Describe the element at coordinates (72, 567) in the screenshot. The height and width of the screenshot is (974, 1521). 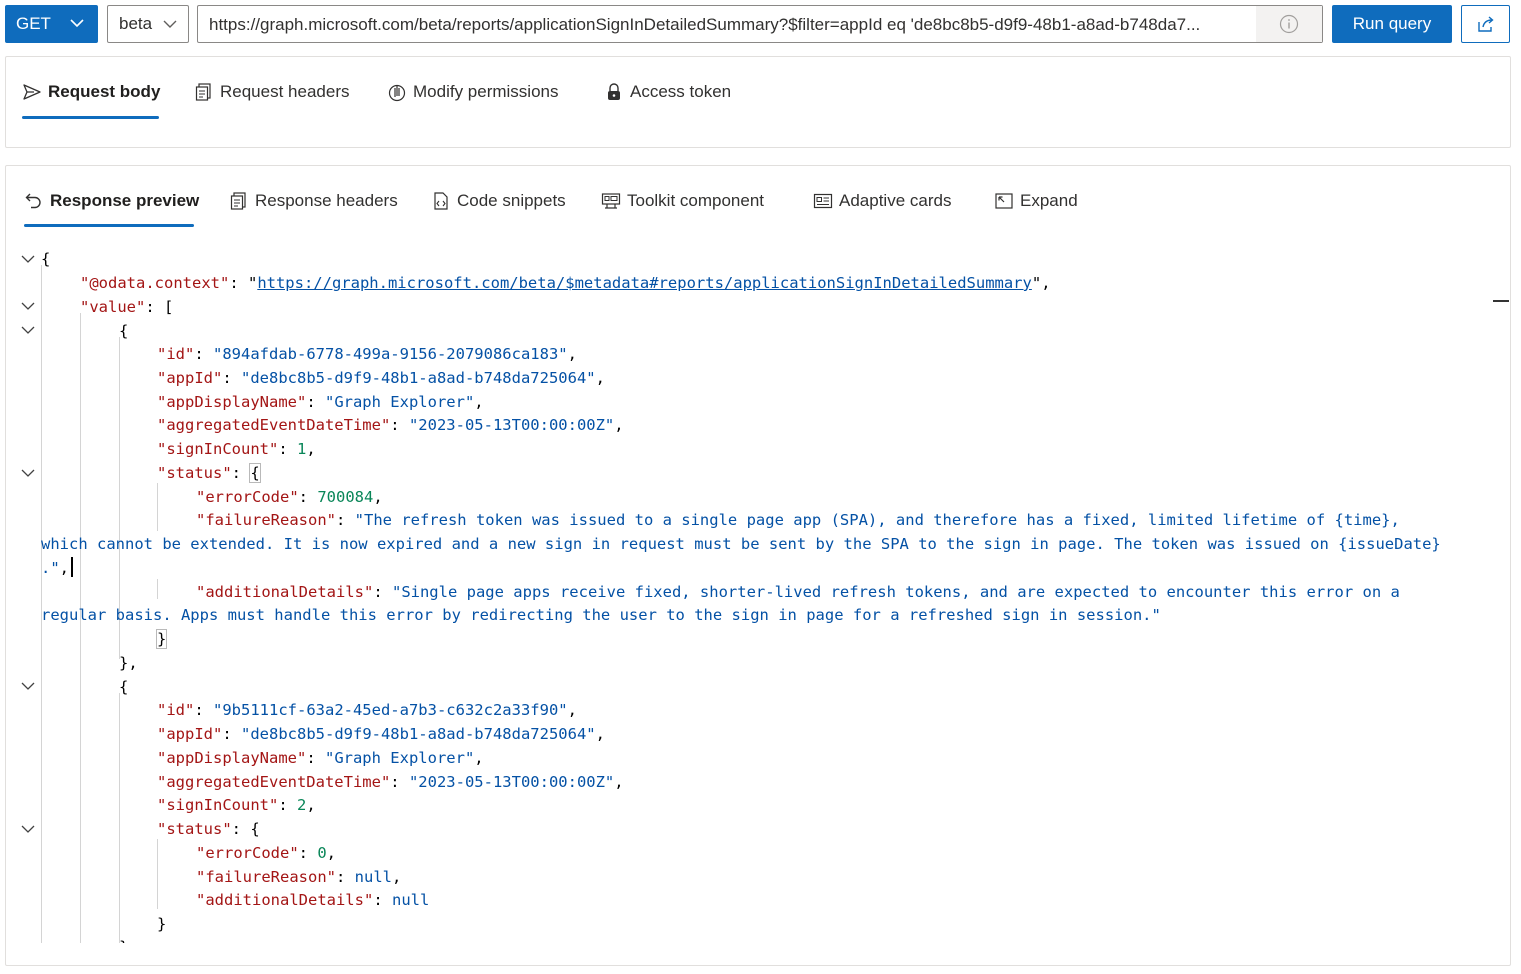
I see `text-cursor` at that location.